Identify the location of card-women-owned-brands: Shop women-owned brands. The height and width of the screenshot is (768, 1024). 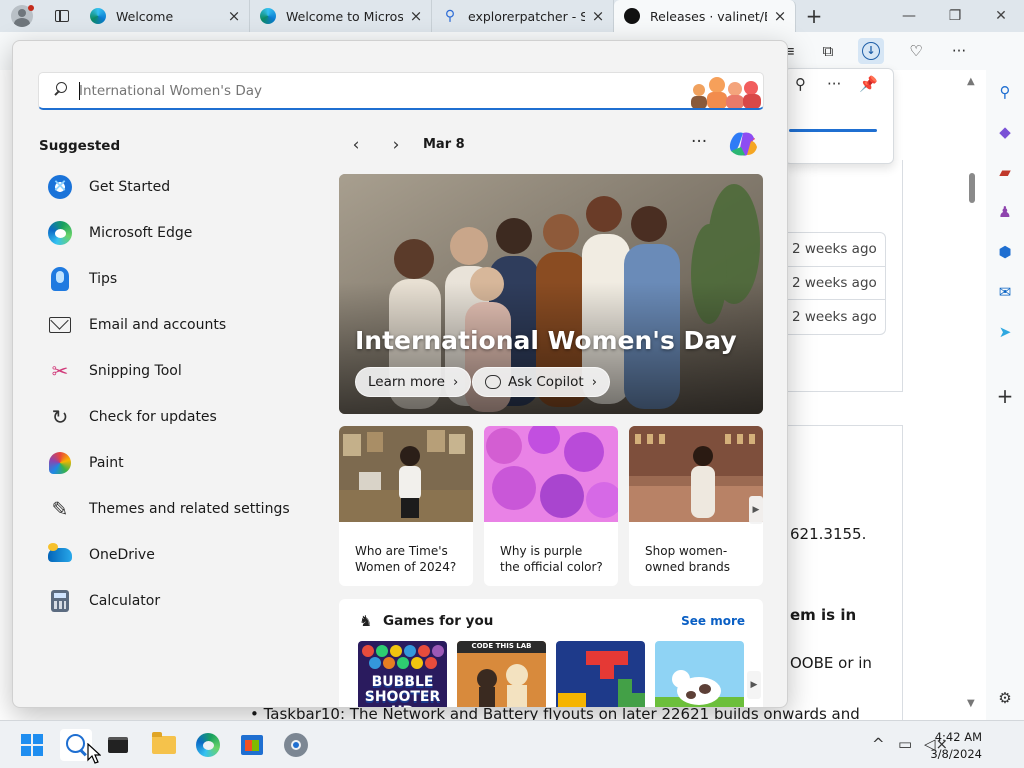
(696, 506).